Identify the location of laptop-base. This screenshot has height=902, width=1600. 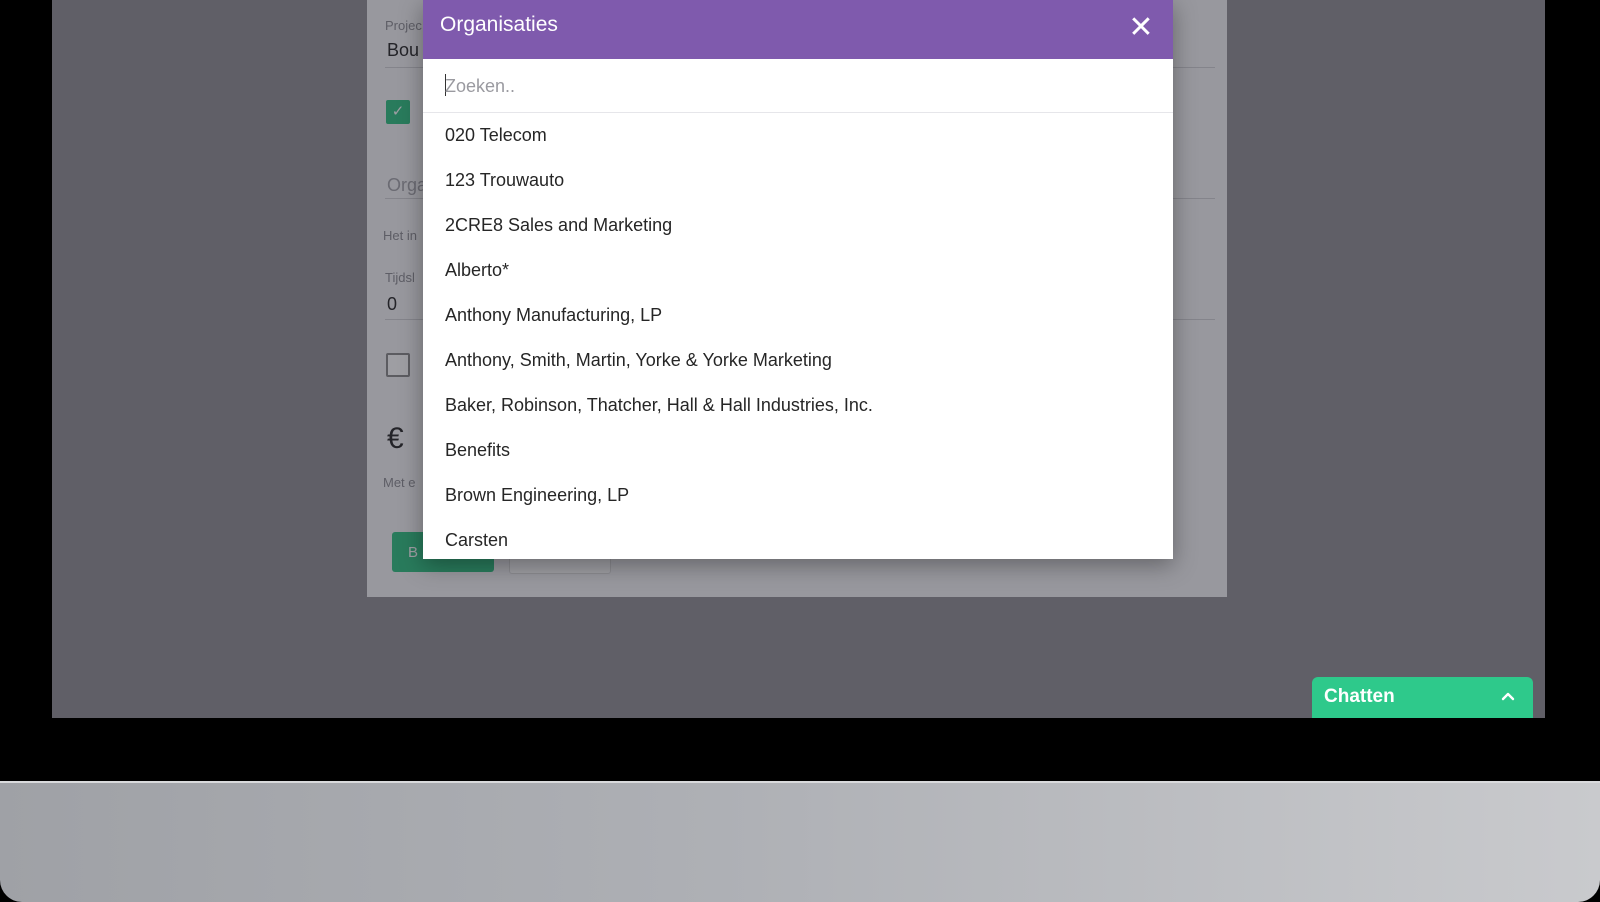
(800, 841).